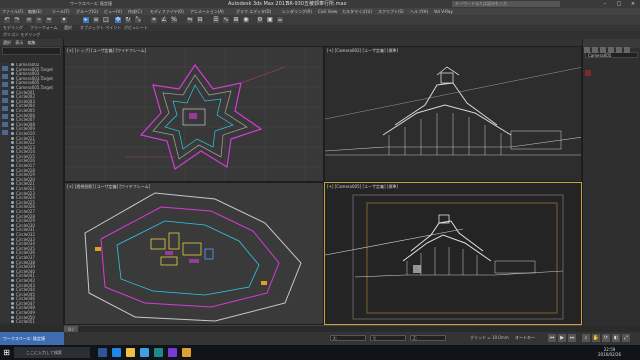  I want to click on windows-start-icon: ⊞, so click(6, 352).